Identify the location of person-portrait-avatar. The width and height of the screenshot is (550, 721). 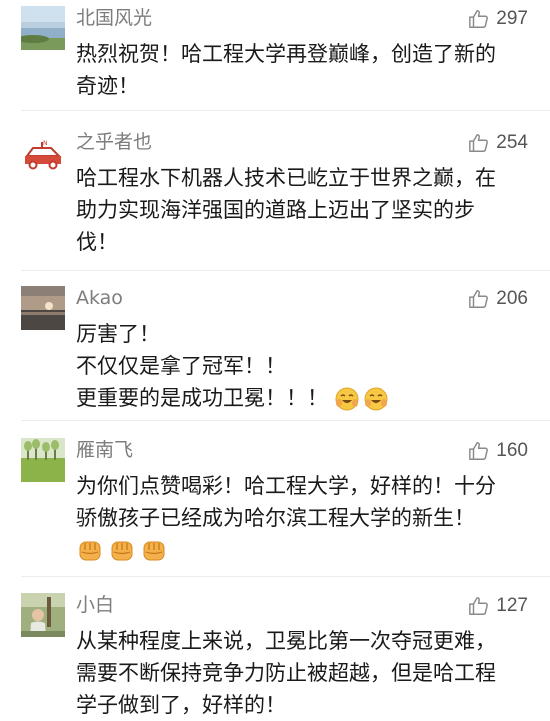
(43, 615).